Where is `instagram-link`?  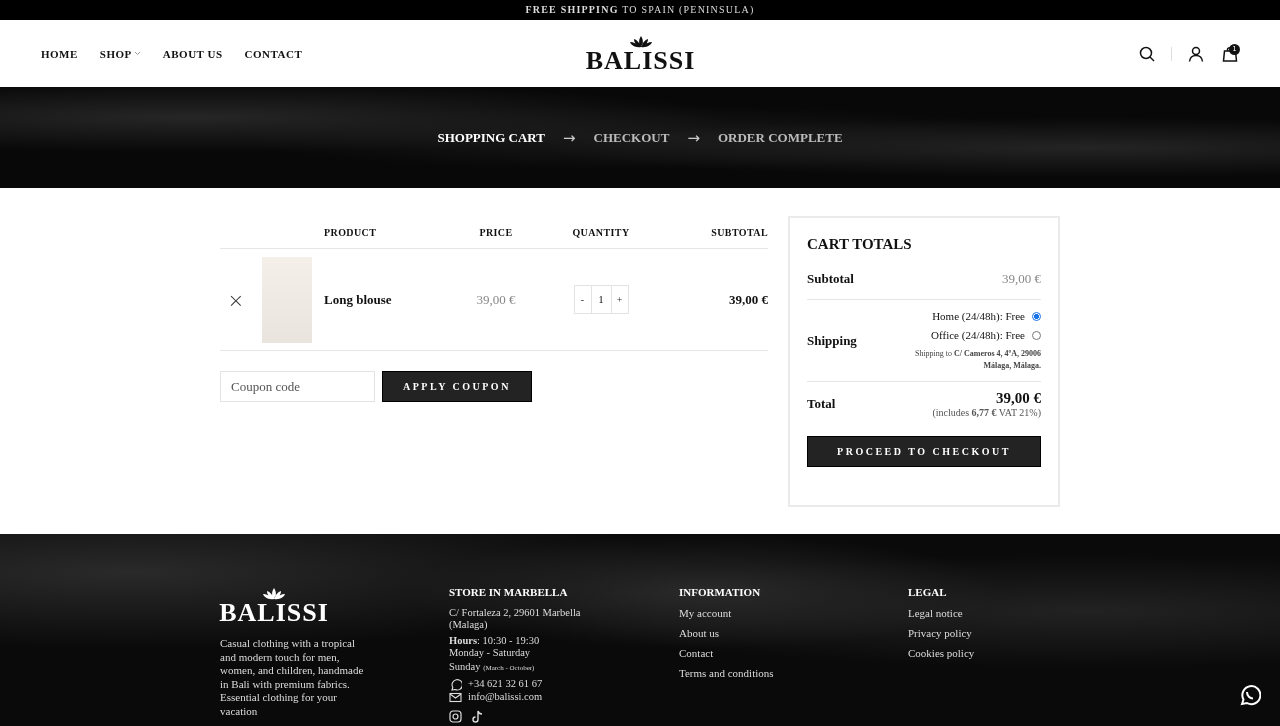 instagram-link is located at coordinates (455, 716).